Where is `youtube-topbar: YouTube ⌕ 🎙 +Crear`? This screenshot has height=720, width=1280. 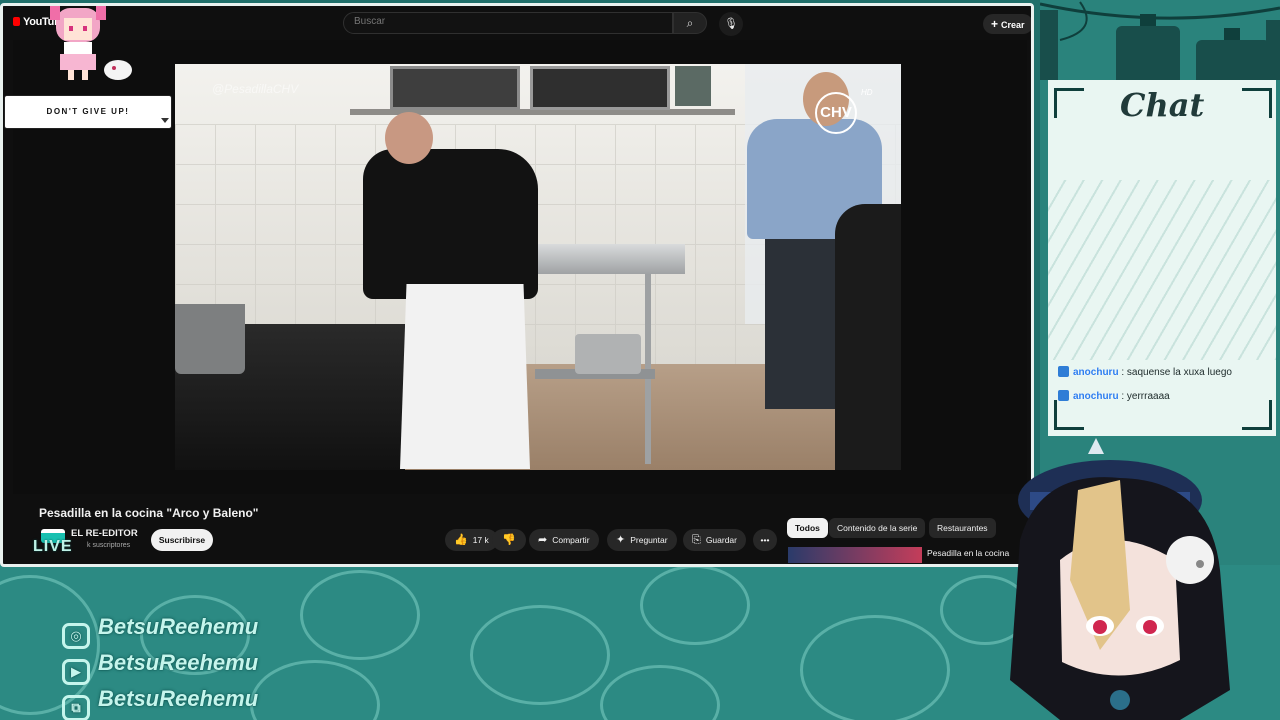 youtube-topbar: YouTube ⌕ 🎙 +Crear is located at coordinates (517, 23).